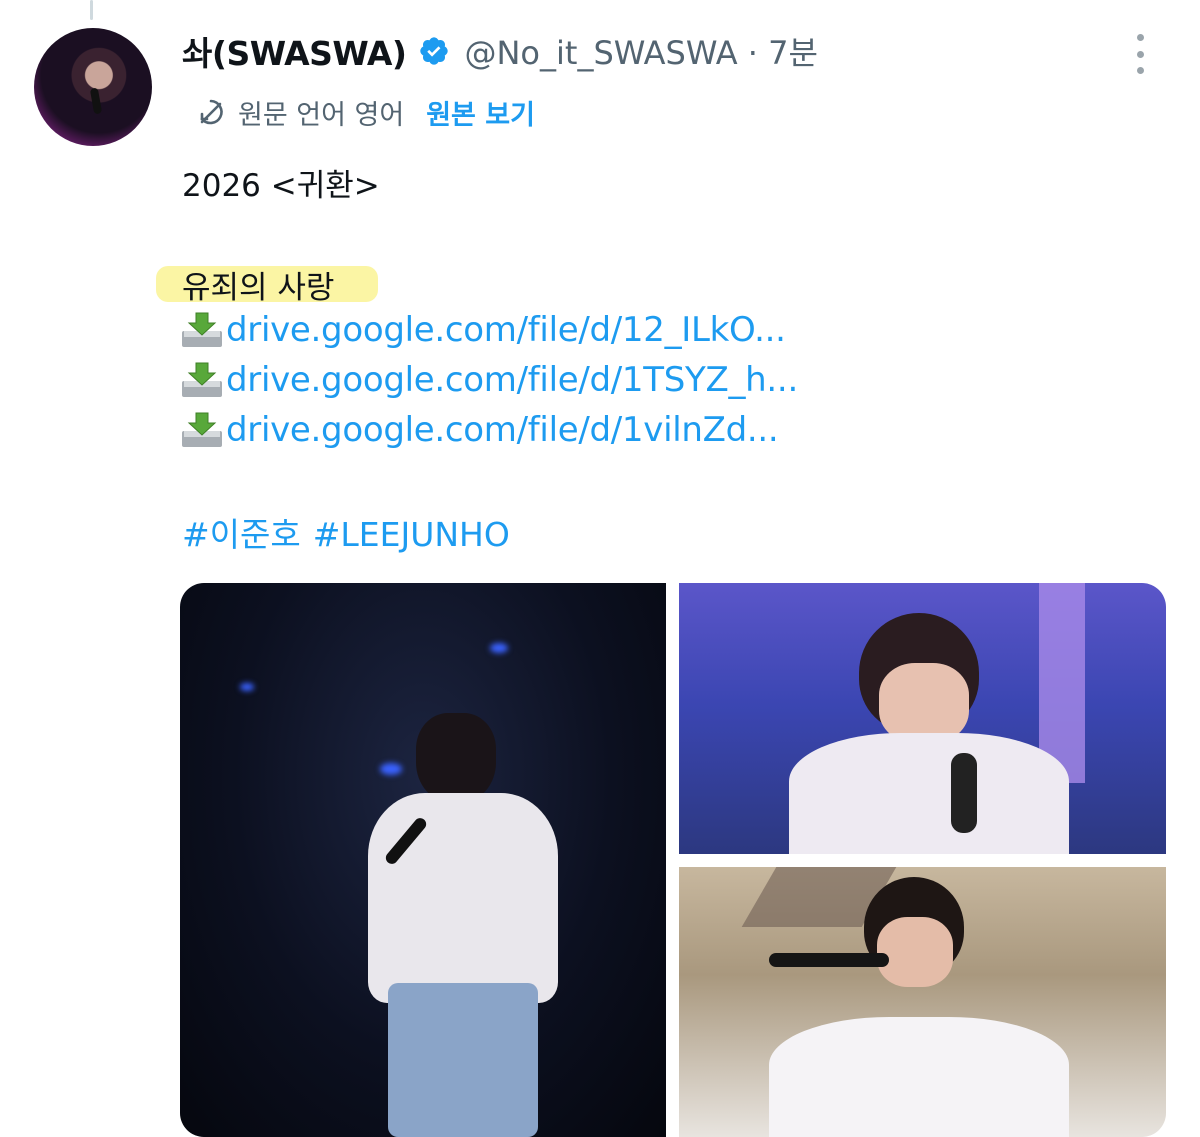 The height and width of the screenshot is (1137, 1200). Describe the element at coordinates (411, 534) in the screenshot. I see `hashtag-link: #LEEJUNHO` at that location.